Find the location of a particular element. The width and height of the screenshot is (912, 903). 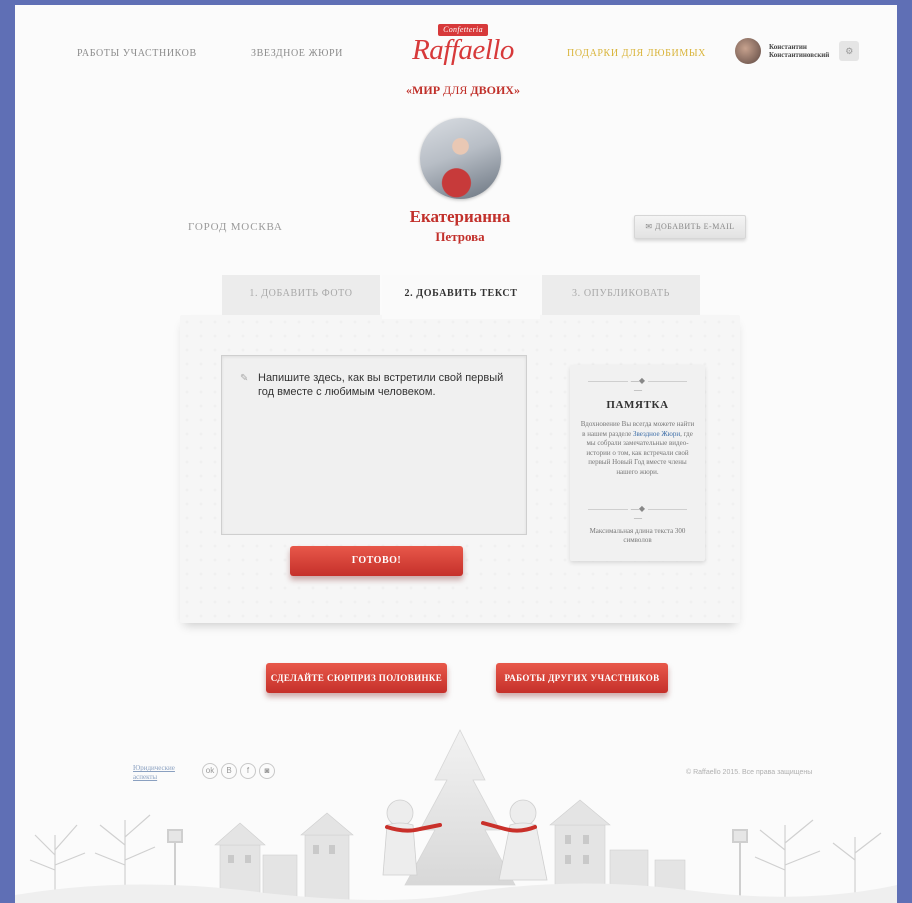

add-email-label: ДОБАВИТЬ E-MAIL is located at coordinates (695, 226).